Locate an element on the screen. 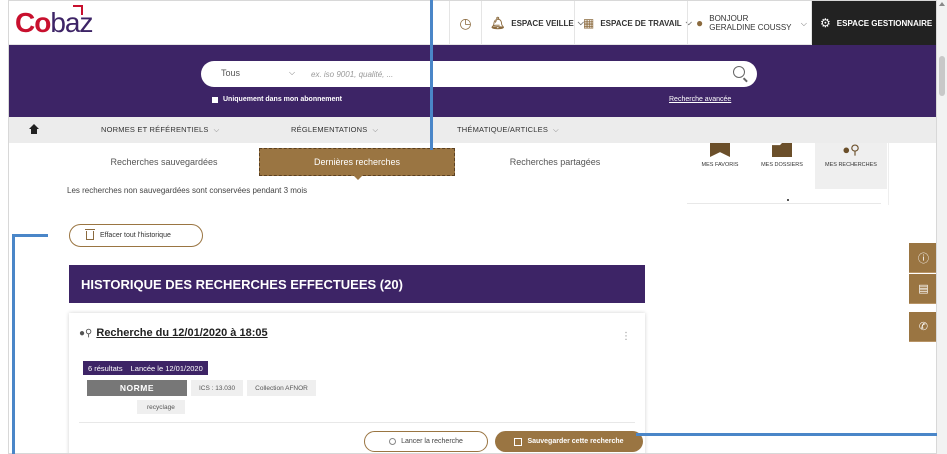 The image size is (947, 454). card-divider is located at coordinates (357, 422).